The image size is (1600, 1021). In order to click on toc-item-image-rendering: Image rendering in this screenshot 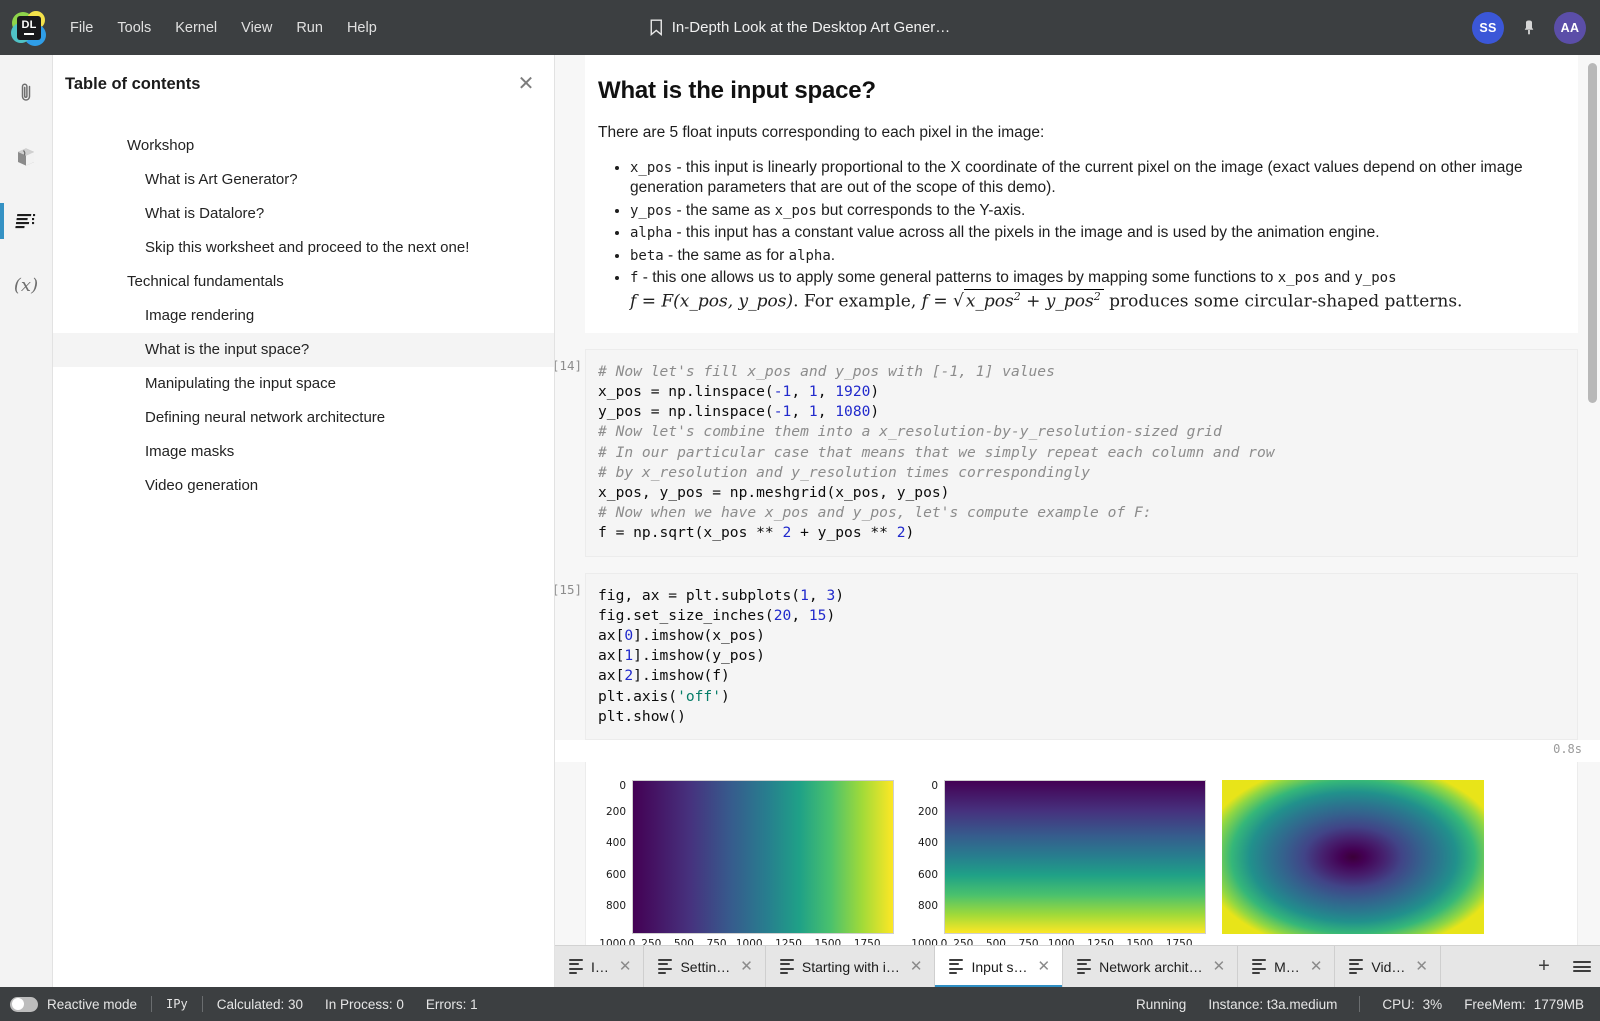, I will do `click(303, 316)`.